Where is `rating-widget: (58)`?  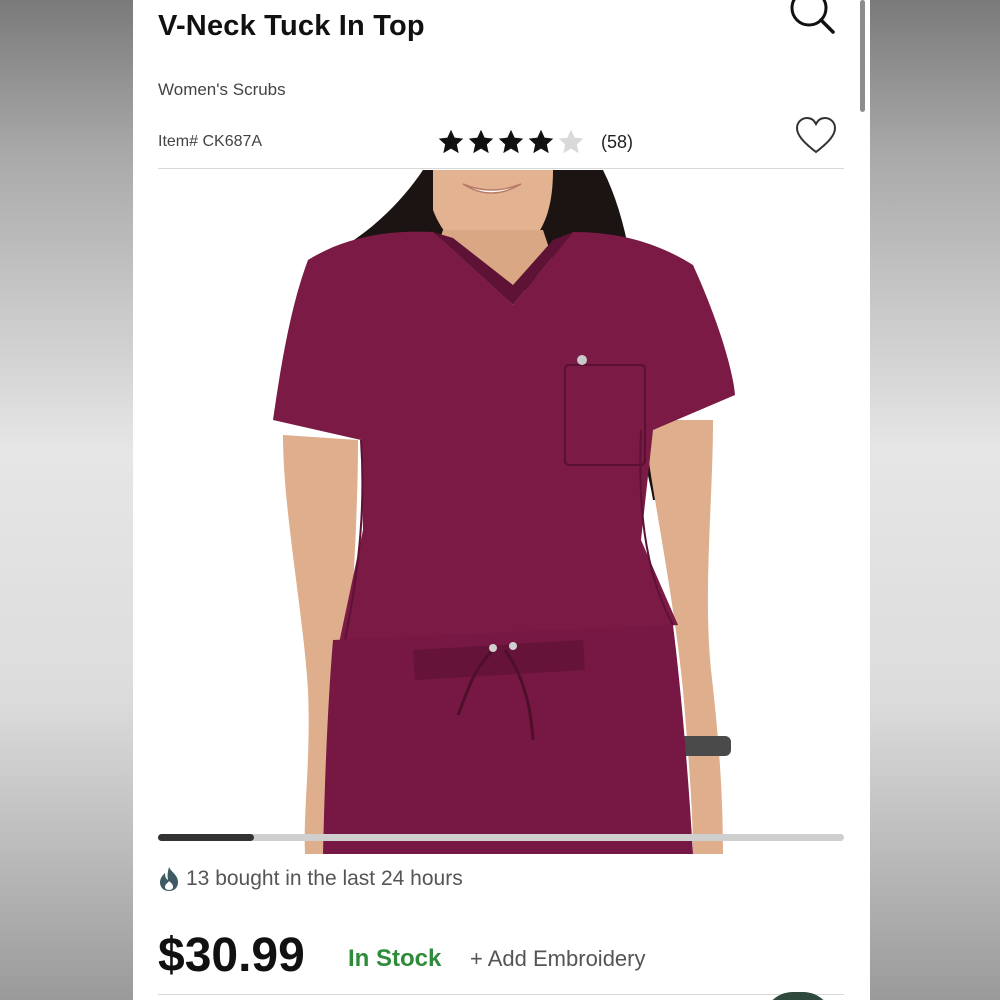
rating-widget: (58) is located at coordinates (535, 142).